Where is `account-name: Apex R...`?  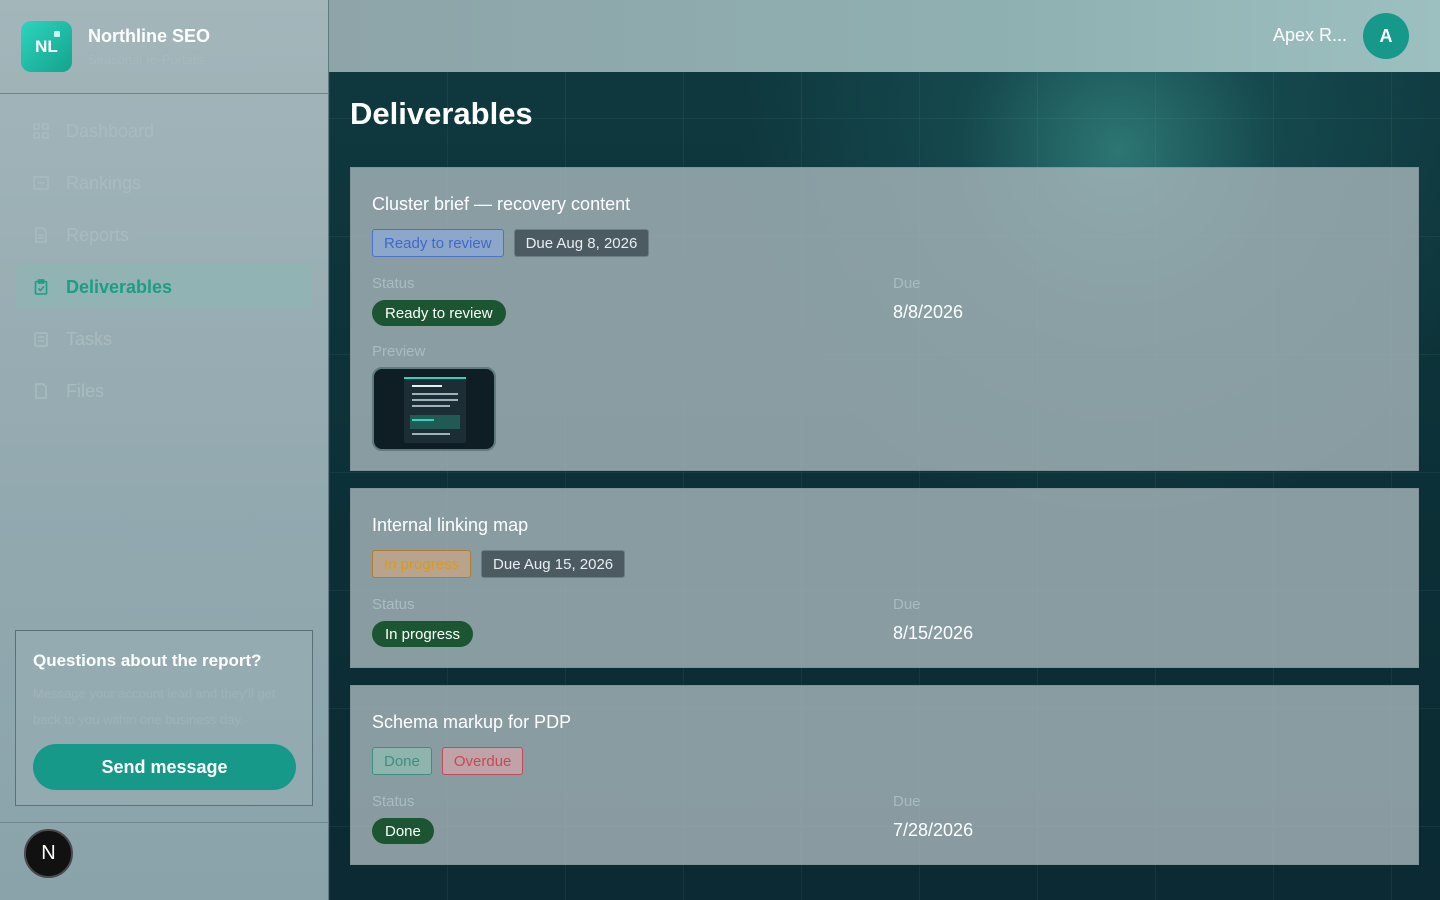
account-name: Apex R... is located at coordinates (1310, 35).